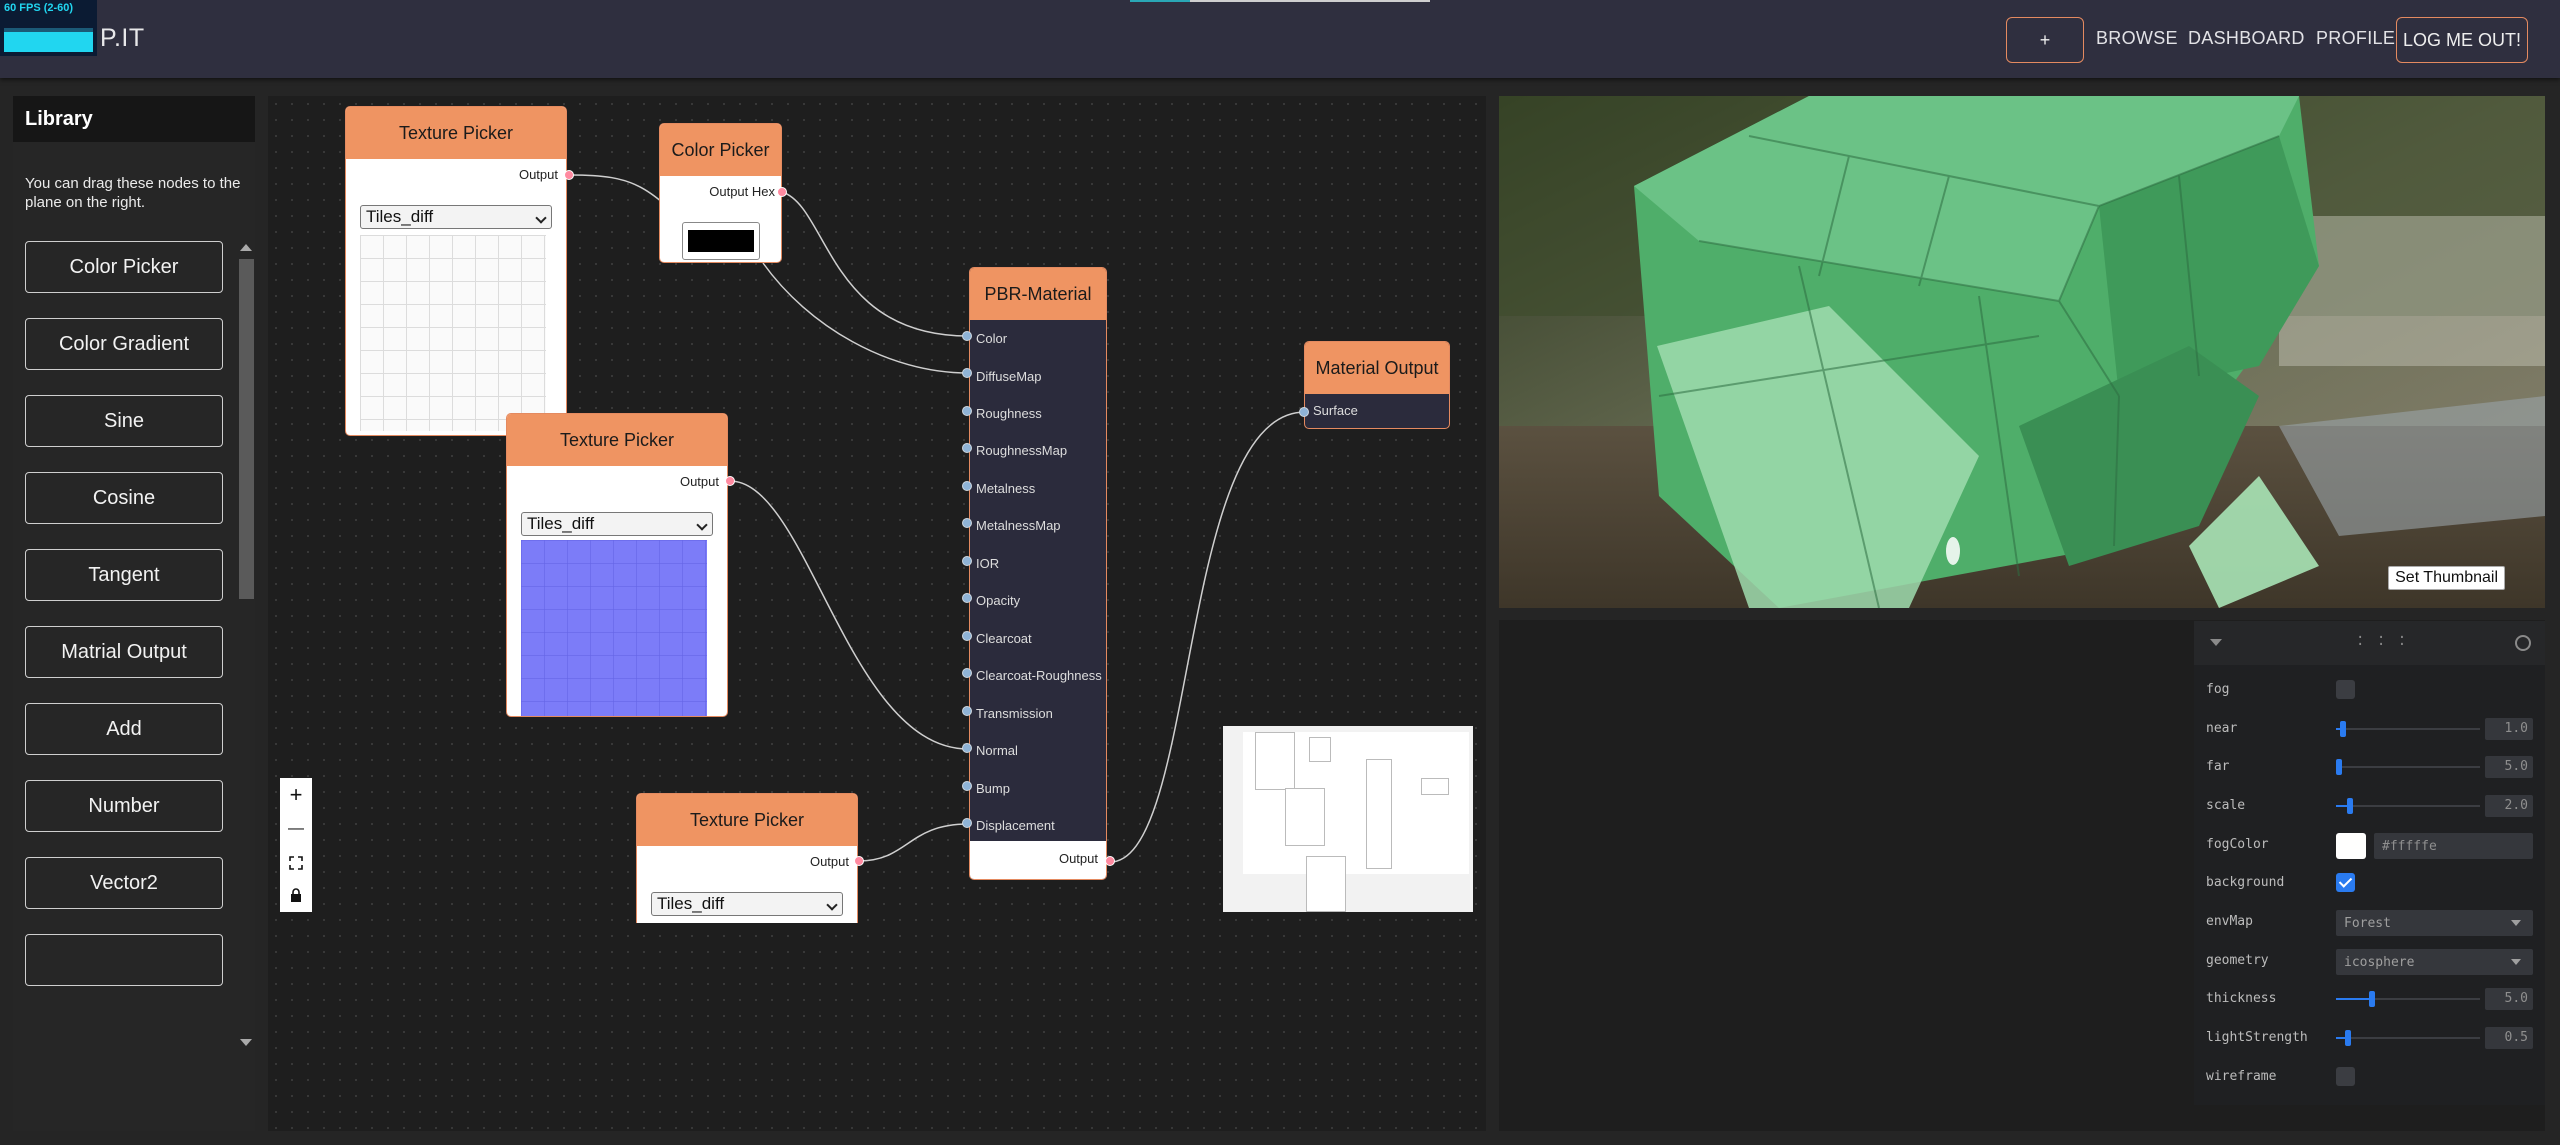 The width and height of the screenshot is (2560, 1145). What do you see at coordinates (124, 267) in the screenshot?
I see `library-item-color-picker: Color Picker` at bounding box center [124, 267].